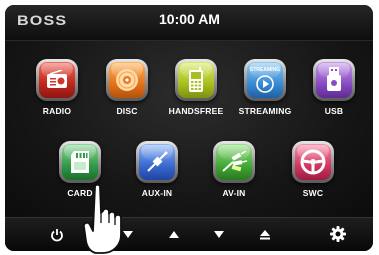 Image resolution: width=379 pixels, height=255 pixels. I want to click on card-tile, so click(80, 162).